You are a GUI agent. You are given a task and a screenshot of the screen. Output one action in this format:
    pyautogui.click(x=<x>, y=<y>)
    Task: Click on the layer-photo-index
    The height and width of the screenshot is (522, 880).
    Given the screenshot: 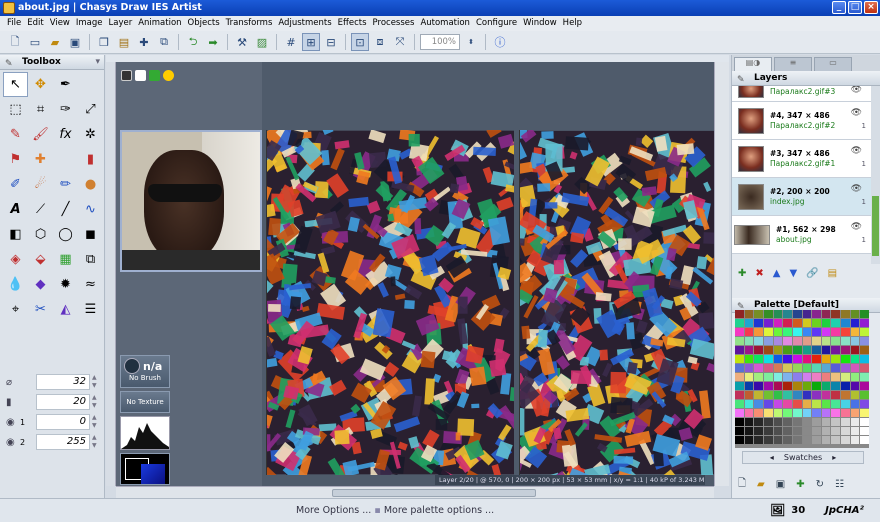 What is the action you would take?
    pyautogui.click(x=191, y=201)
    